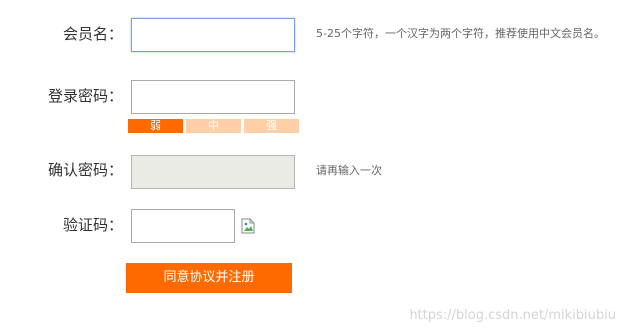  I want to click on confirm-password-label: 确认密码：, so click(85, 170).